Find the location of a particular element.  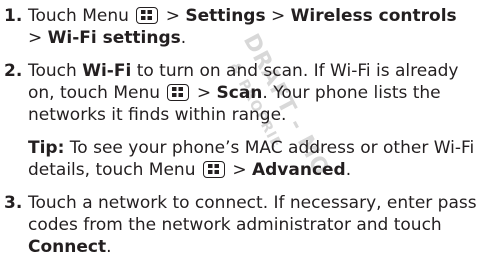

text: Touch is located at coordinates (52, 71).